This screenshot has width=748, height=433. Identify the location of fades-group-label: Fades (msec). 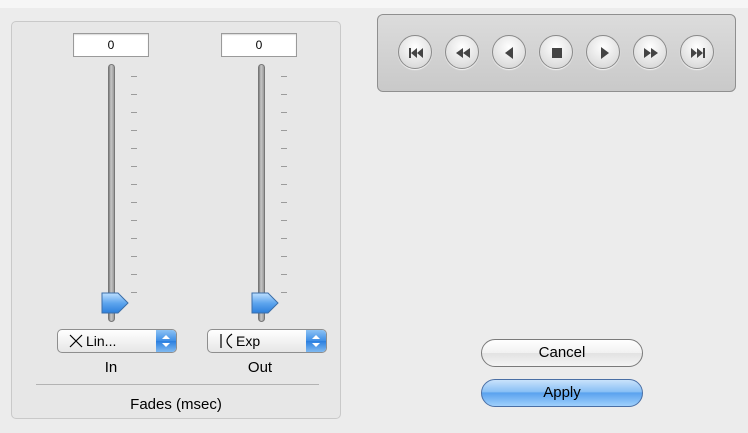
(176, 404).